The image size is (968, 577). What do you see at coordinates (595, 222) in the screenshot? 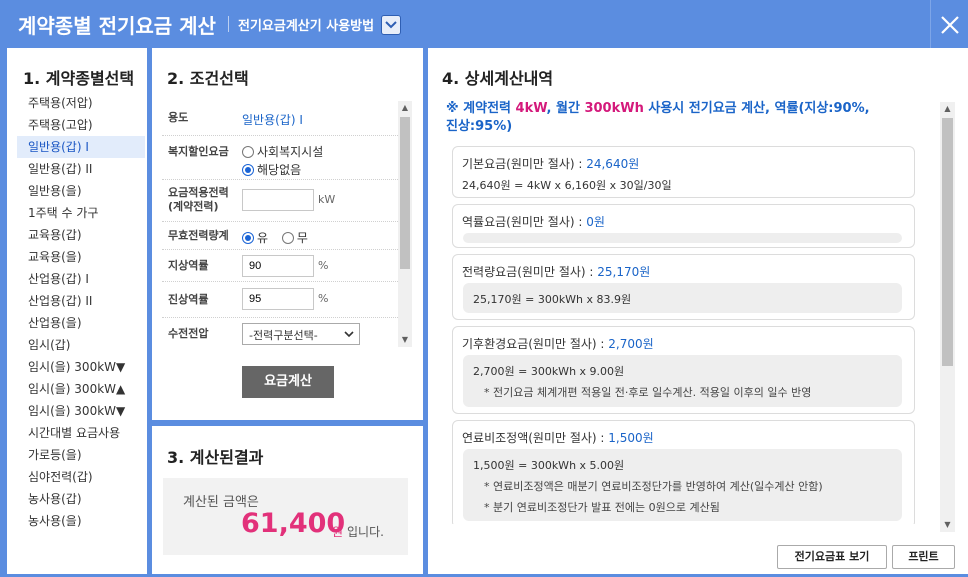
I see `power-factor-value: 0원` at bounding box center [595, 222].